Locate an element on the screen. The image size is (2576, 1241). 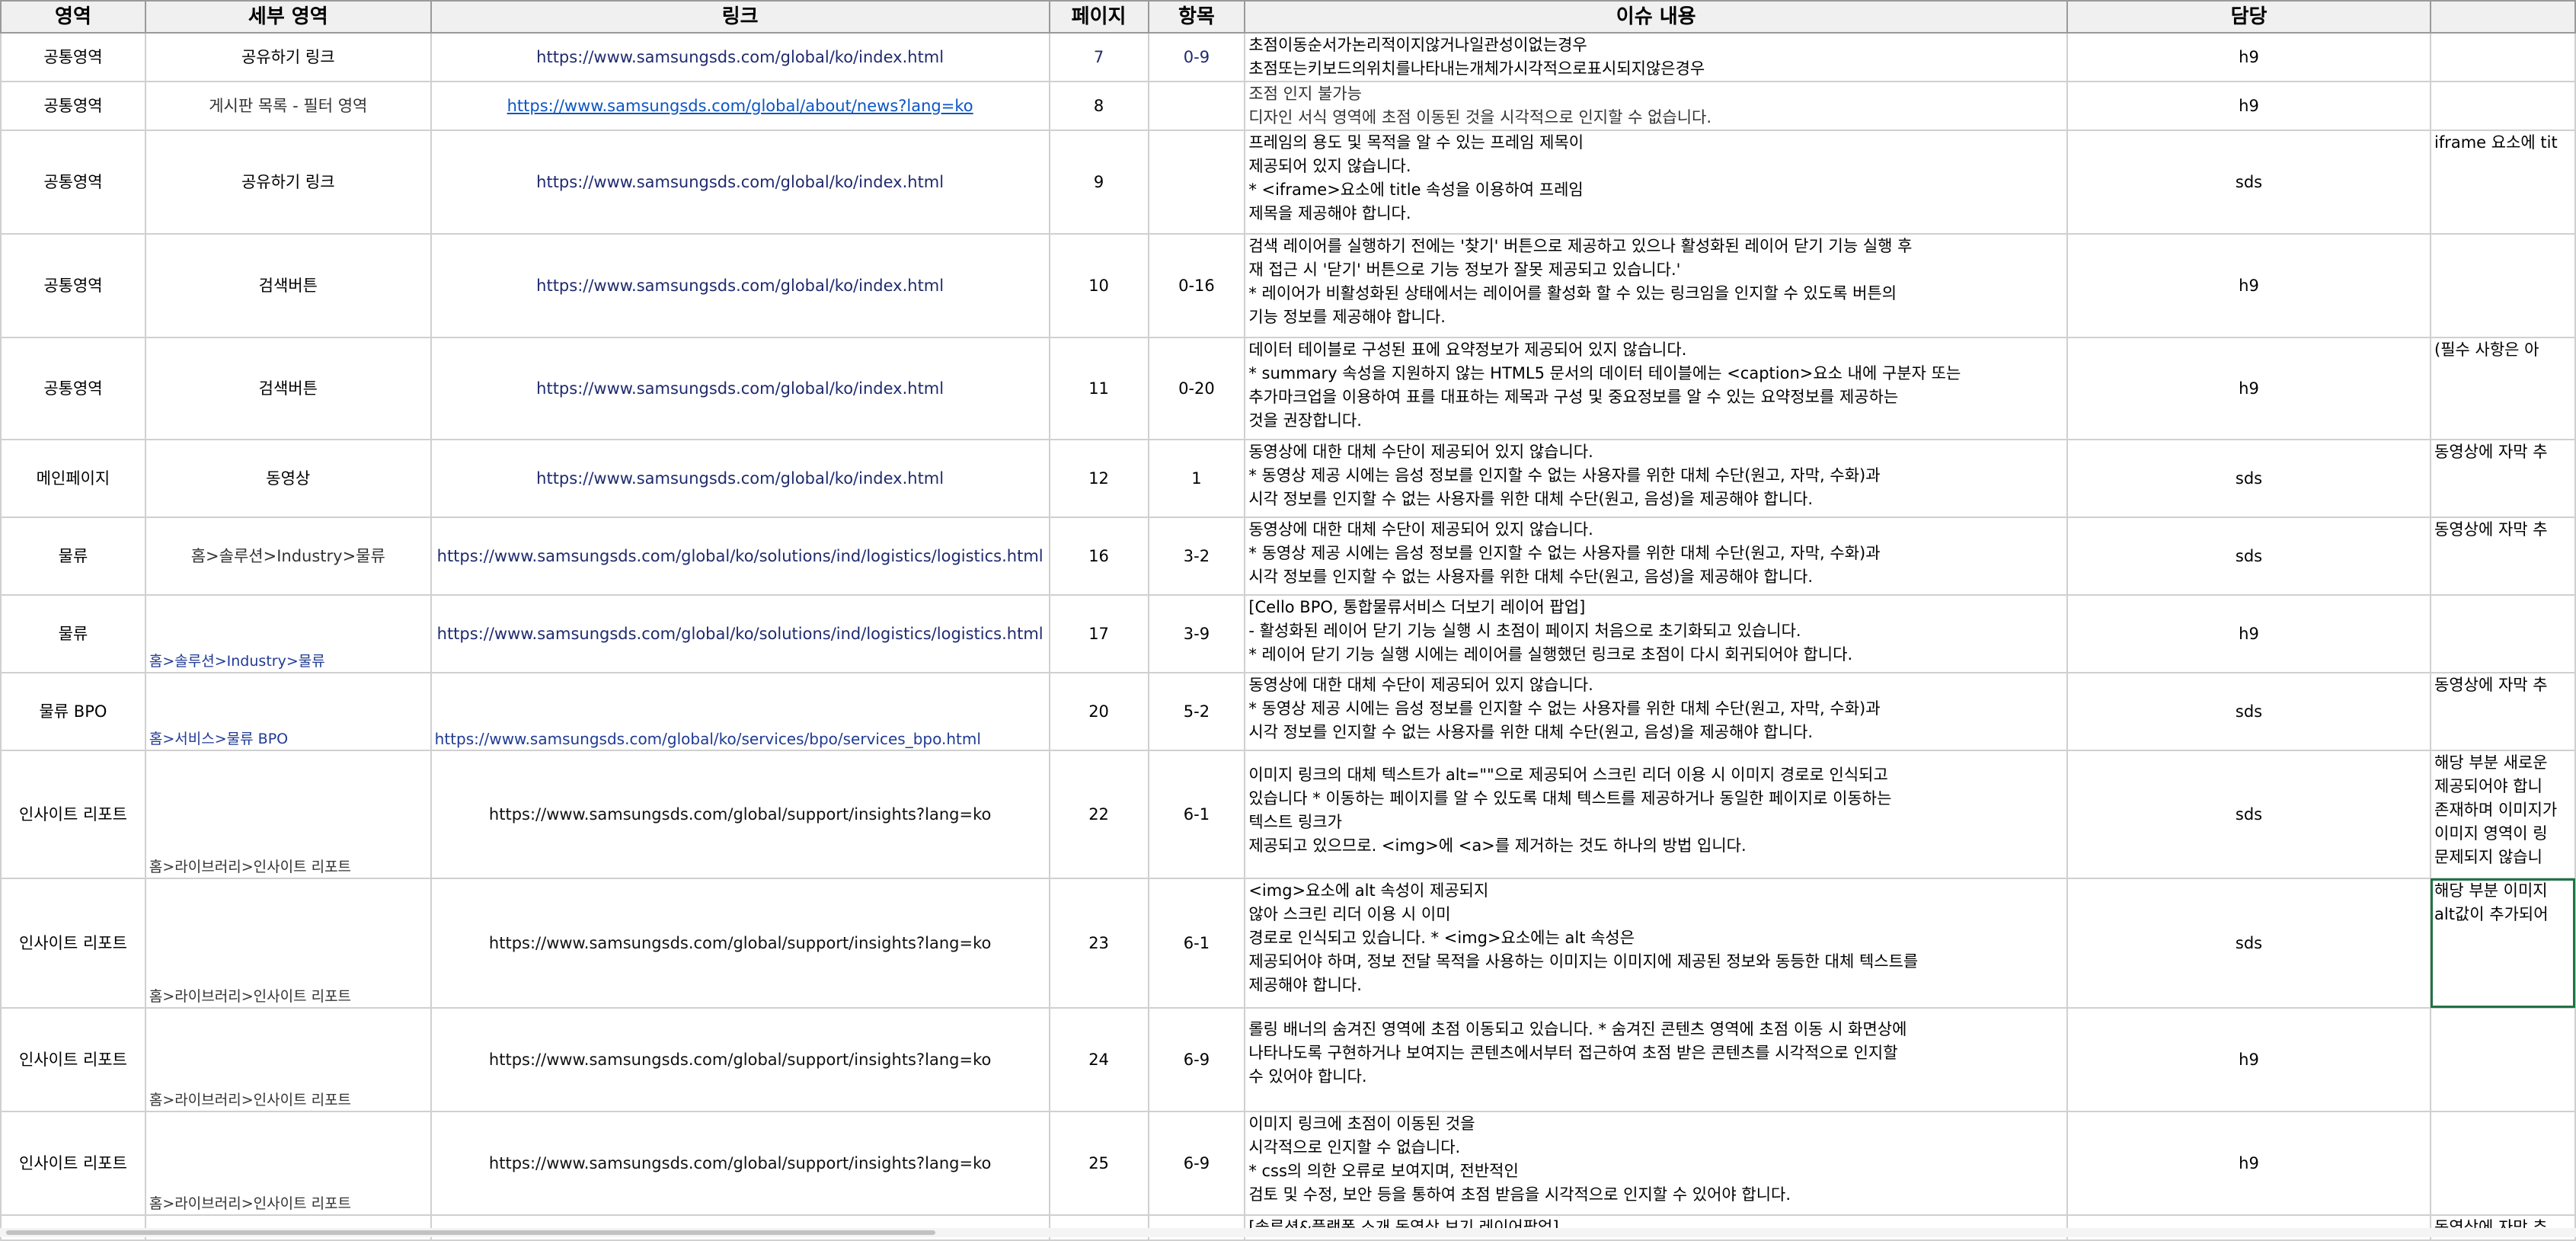
scrollbar-thumb is located at coordinates (470, 1232).